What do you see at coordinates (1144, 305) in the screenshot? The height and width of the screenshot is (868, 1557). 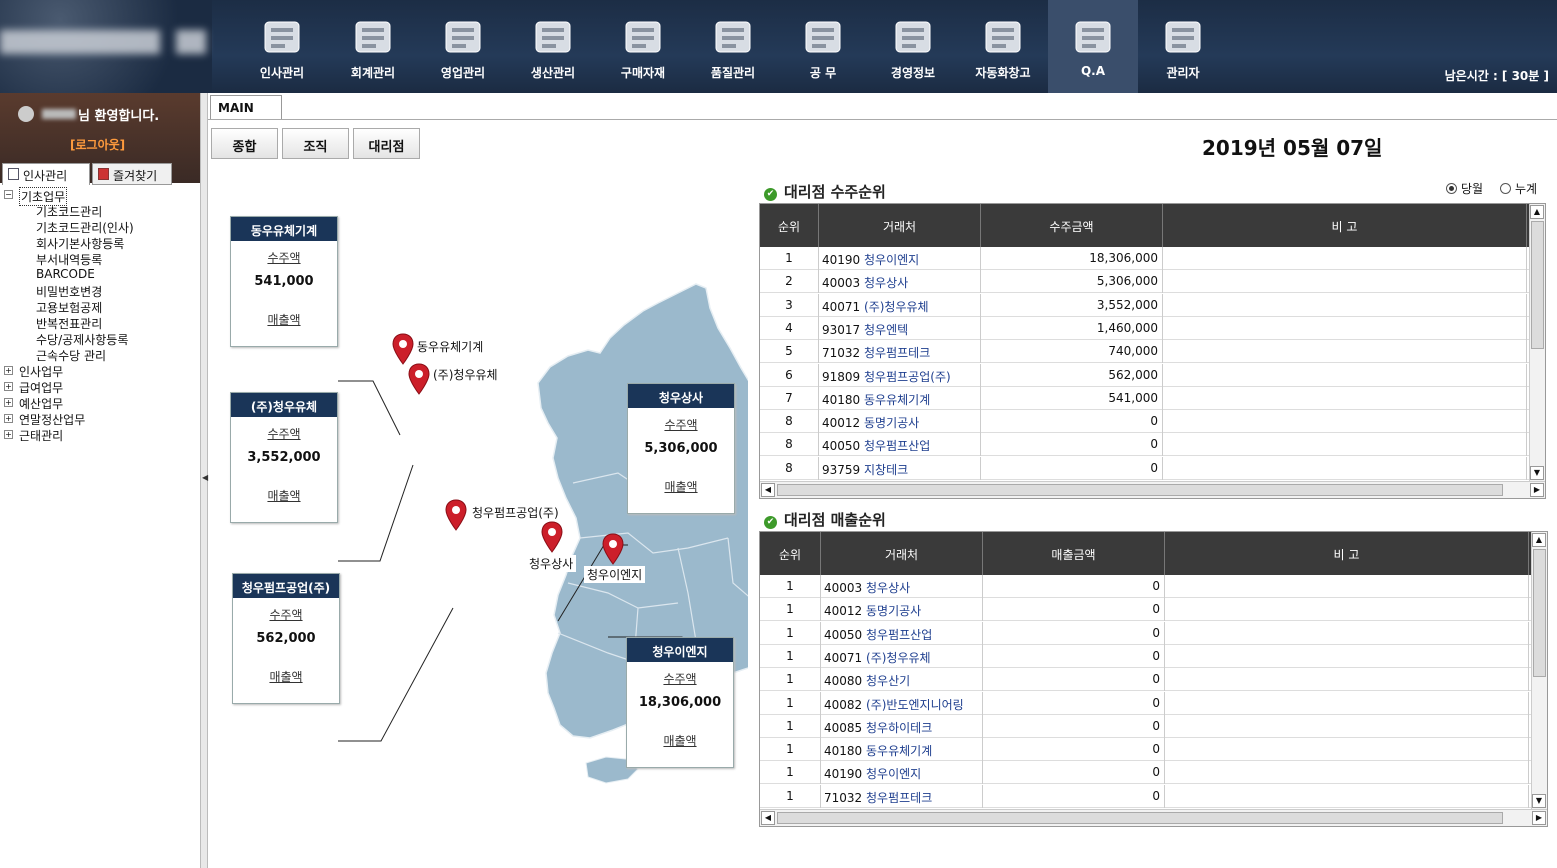 I see `table-row: 3 40071 (주)청우유체 3,552,000` at bounding box center [1144, 305].